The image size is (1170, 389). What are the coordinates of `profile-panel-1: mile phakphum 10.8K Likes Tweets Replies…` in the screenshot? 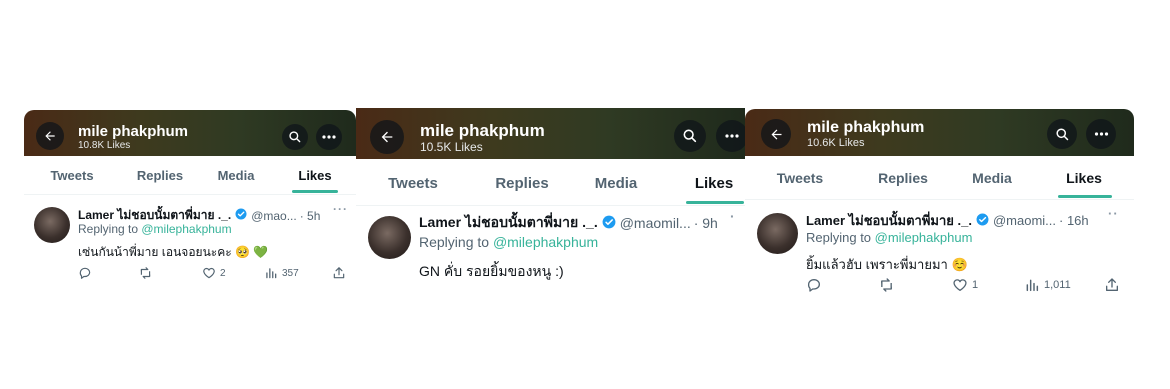 It's located at (190, 210).